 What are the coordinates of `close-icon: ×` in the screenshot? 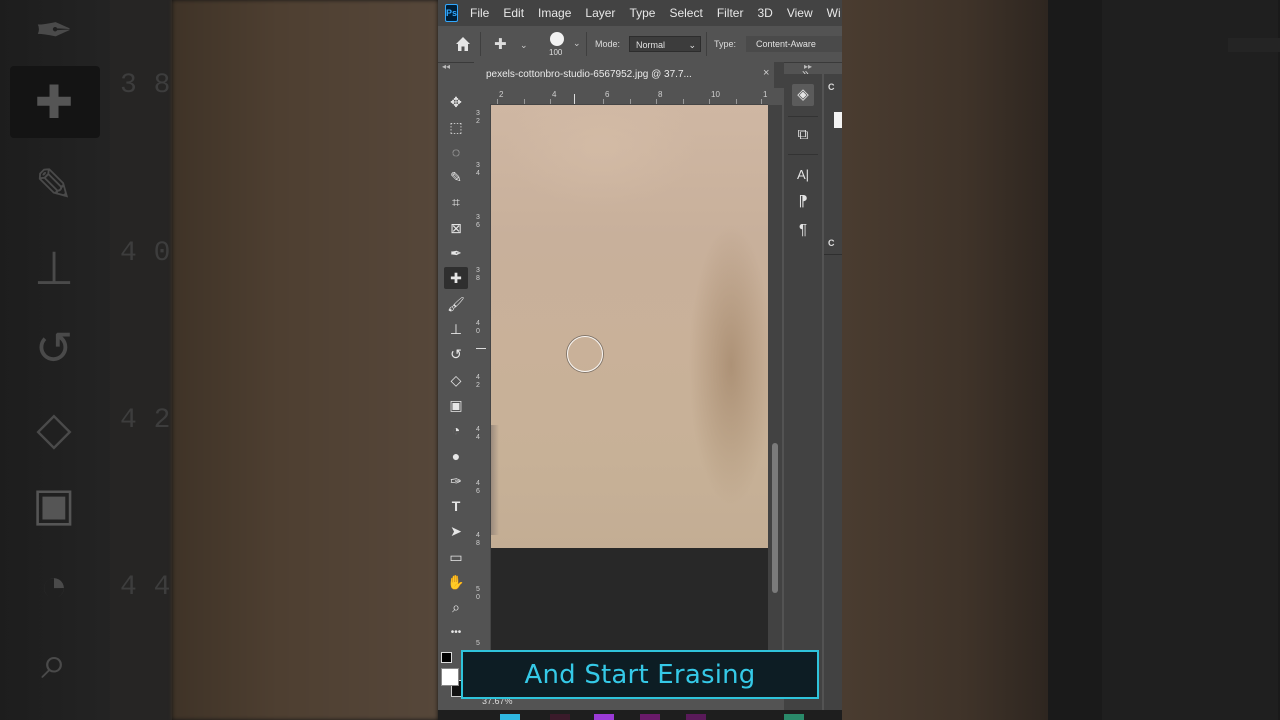 It's located at (766, 73).